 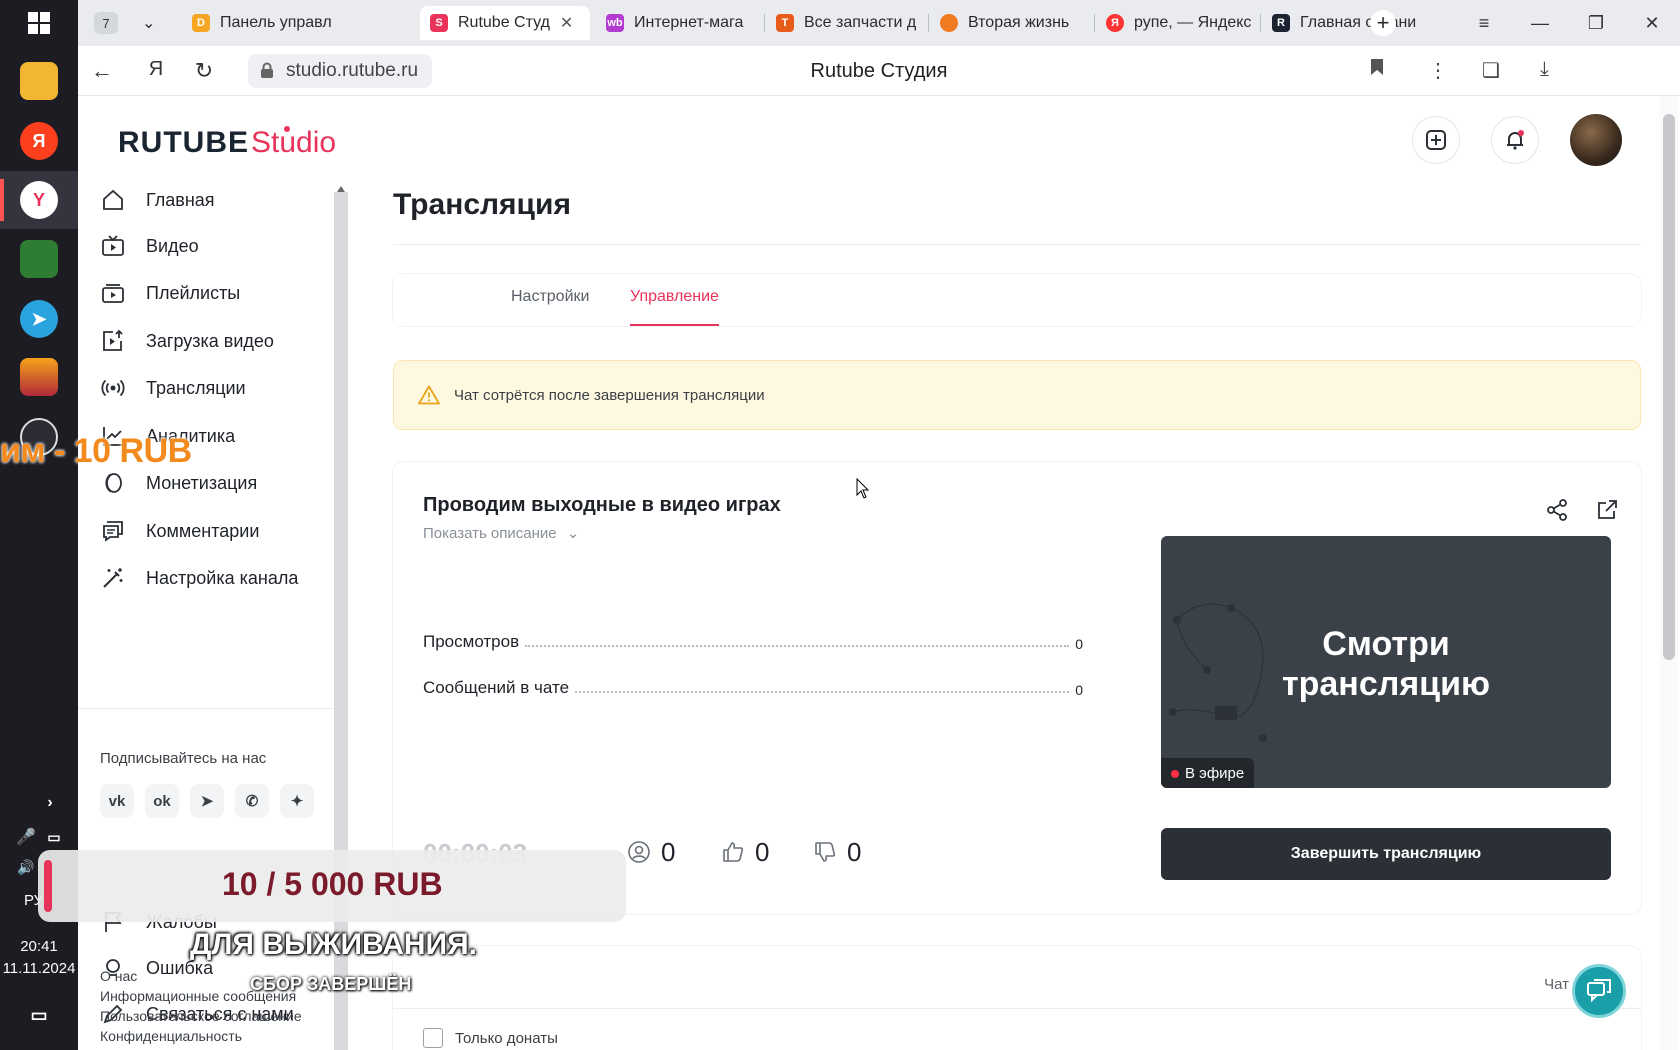 I want to click on rutube-studio-logo: RUTUBEStudio, so click(x=227, y=143).